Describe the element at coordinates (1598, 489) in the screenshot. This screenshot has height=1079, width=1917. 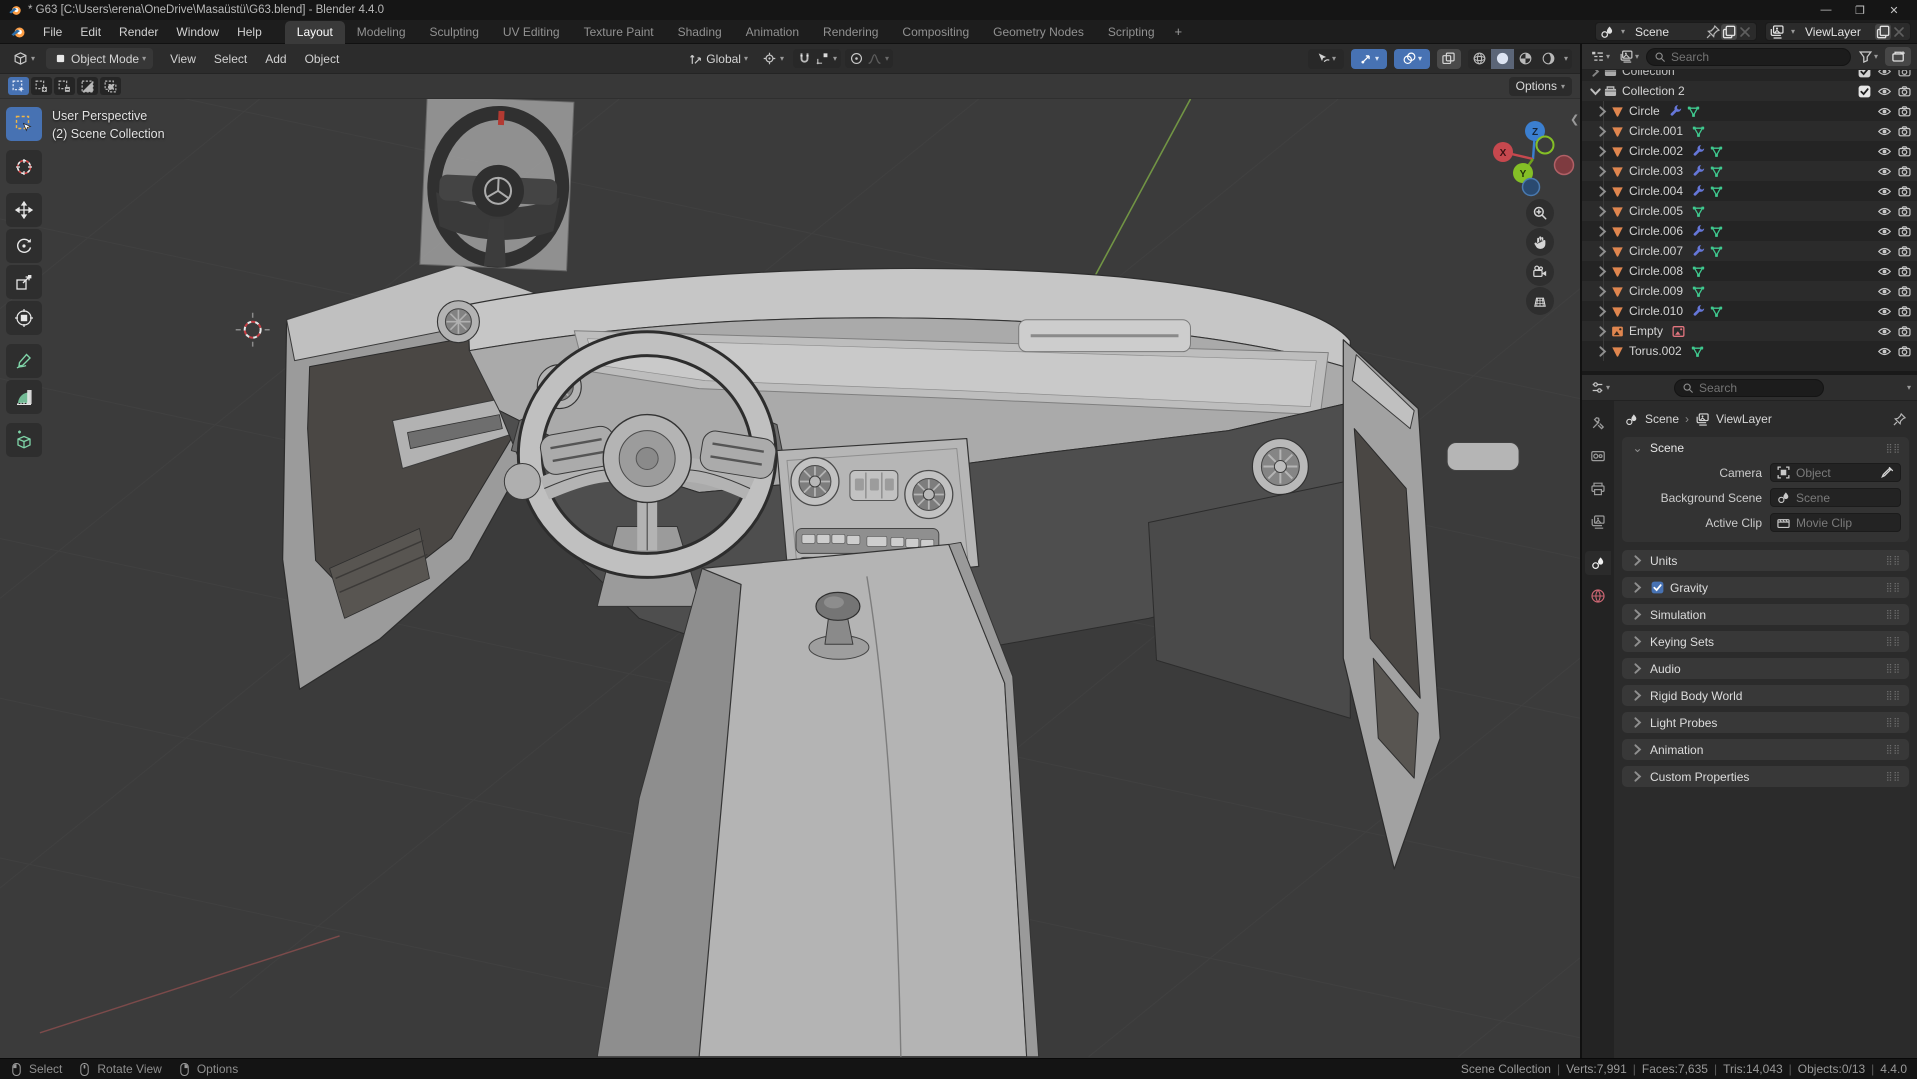
I see `properties-tab-output` at that location.